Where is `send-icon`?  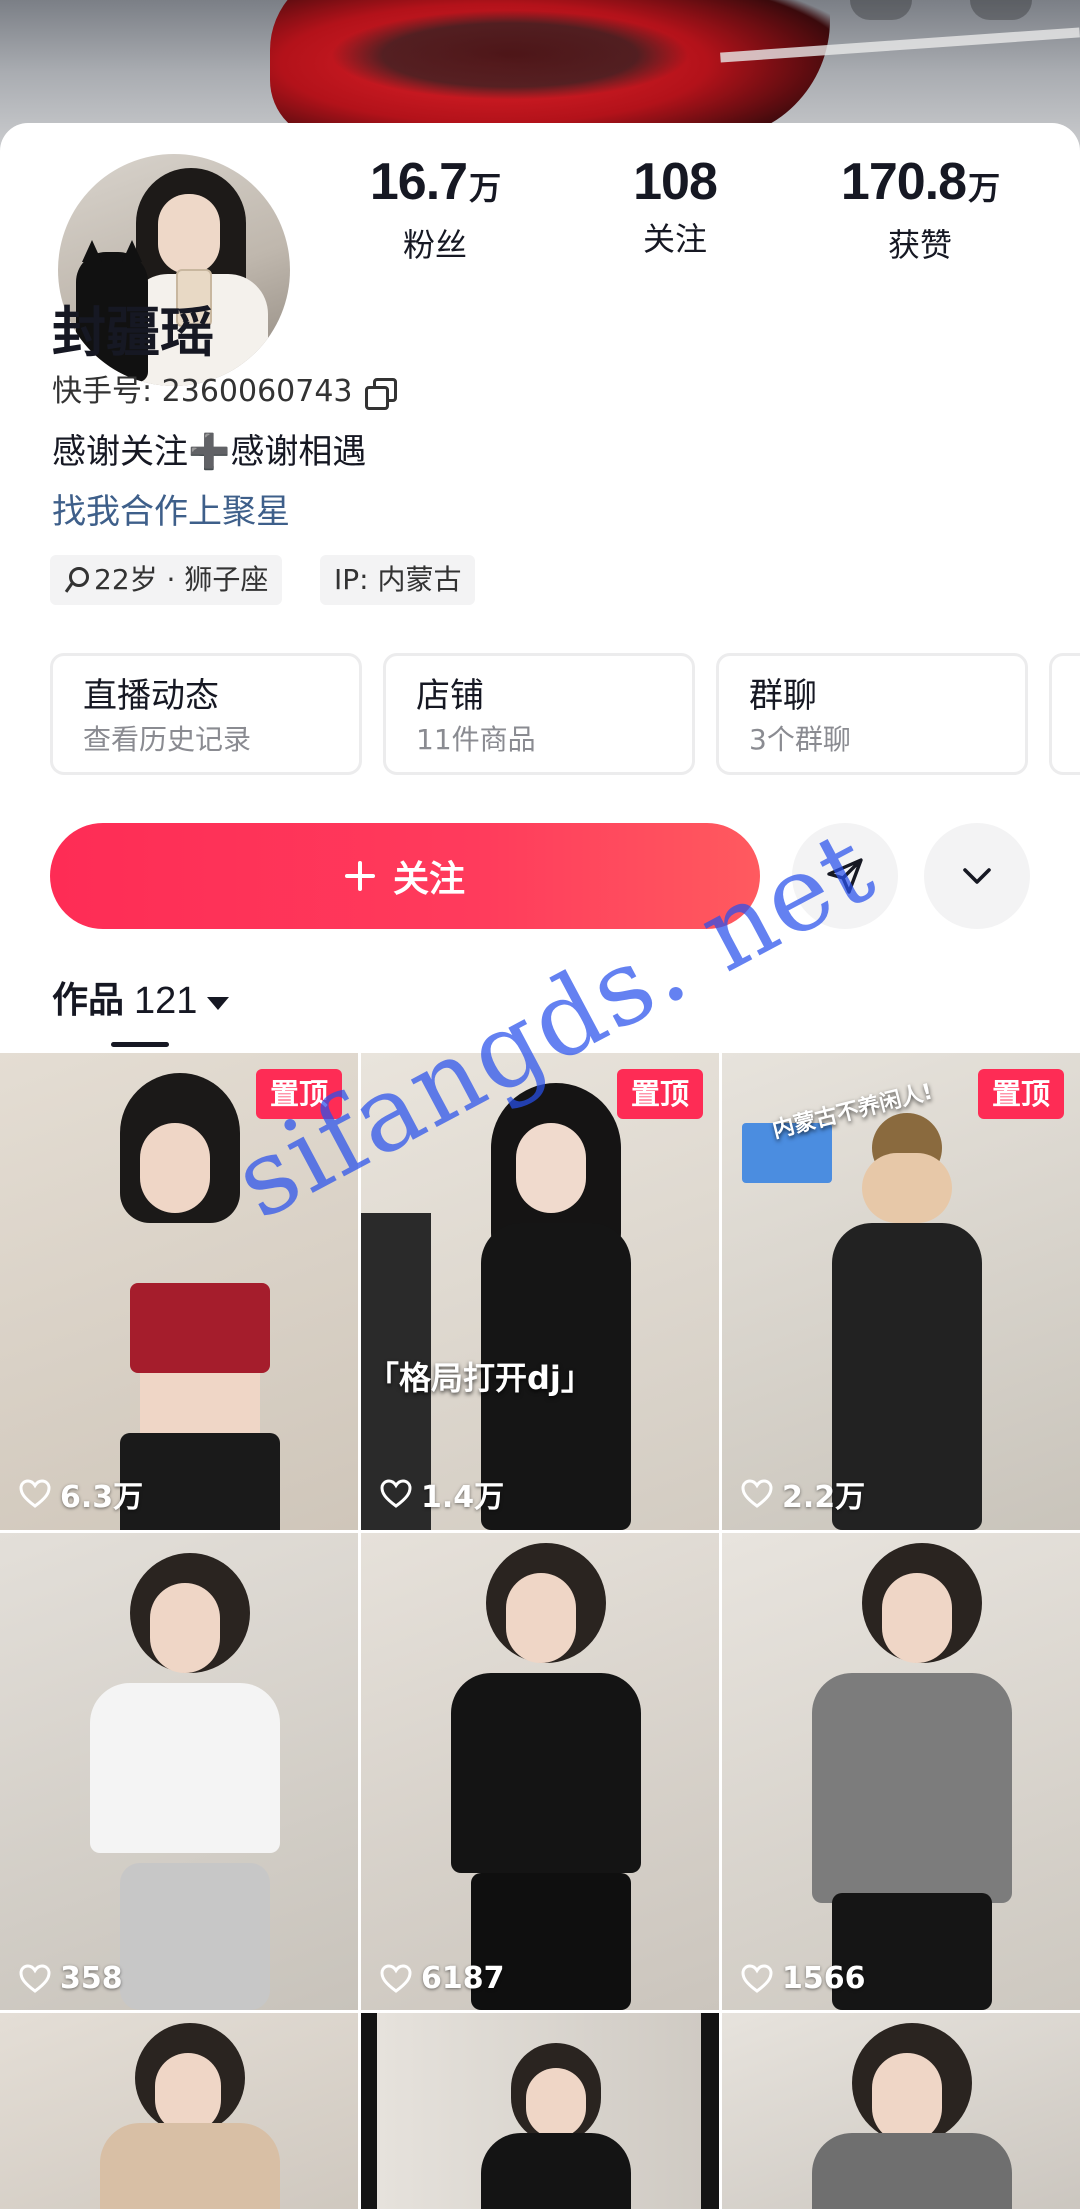 send-icon is located at coordinates (845, 876).